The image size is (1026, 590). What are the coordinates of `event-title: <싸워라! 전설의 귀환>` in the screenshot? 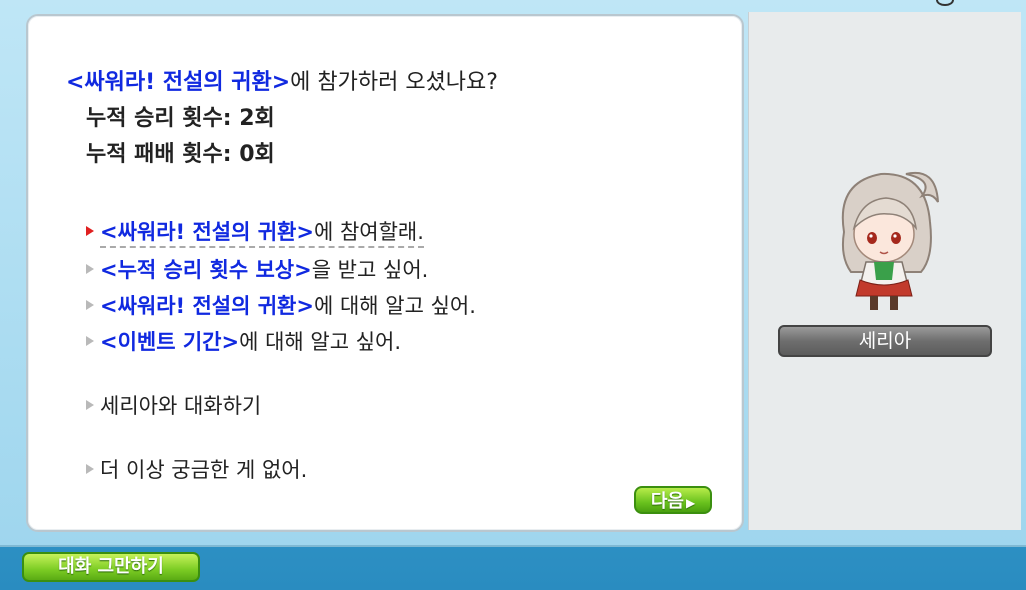 It's located at (178, 82).